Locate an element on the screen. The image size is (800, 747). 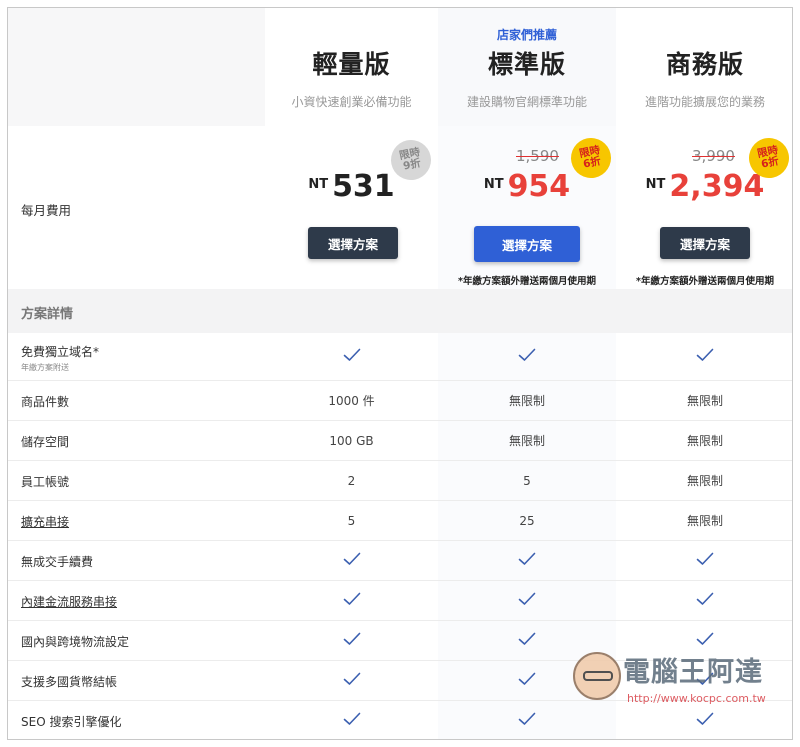
feature-row: 無成交手續費 is located at coordinates (400, 561).